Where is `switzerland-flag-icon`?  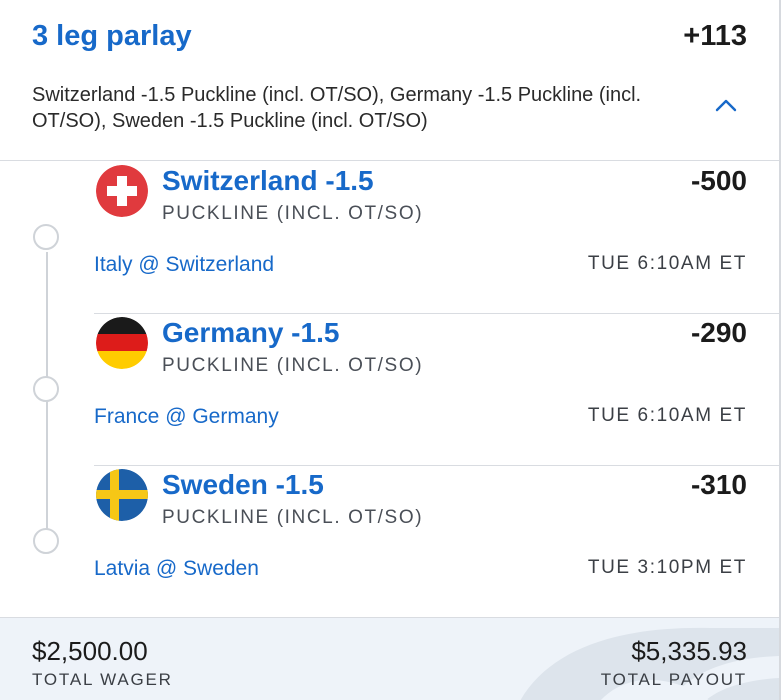
switzerland-flag-icon is located at coordinates (122, 191).